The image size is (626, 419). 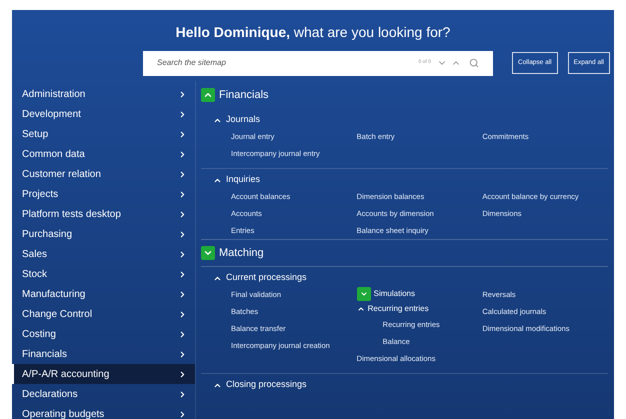 I want to click on sidebar-item: Common data, so click(x=103, y=154).